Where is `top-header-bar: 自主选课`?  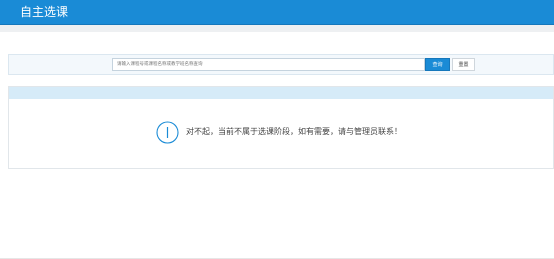
top-header-bar: 自主选课 is located at coordinates (277, 12).